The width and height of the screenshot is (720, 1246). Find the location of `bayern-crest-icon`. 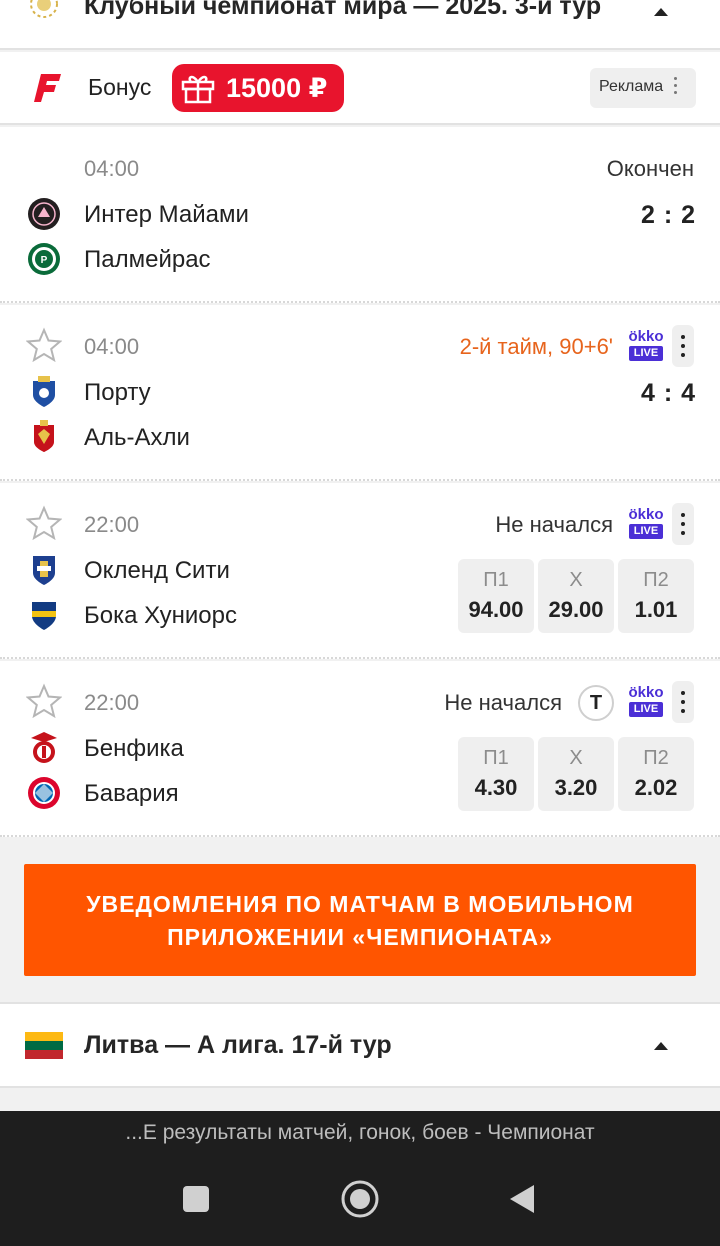

bayern-crest-icon is located at coordinates (44, 793).